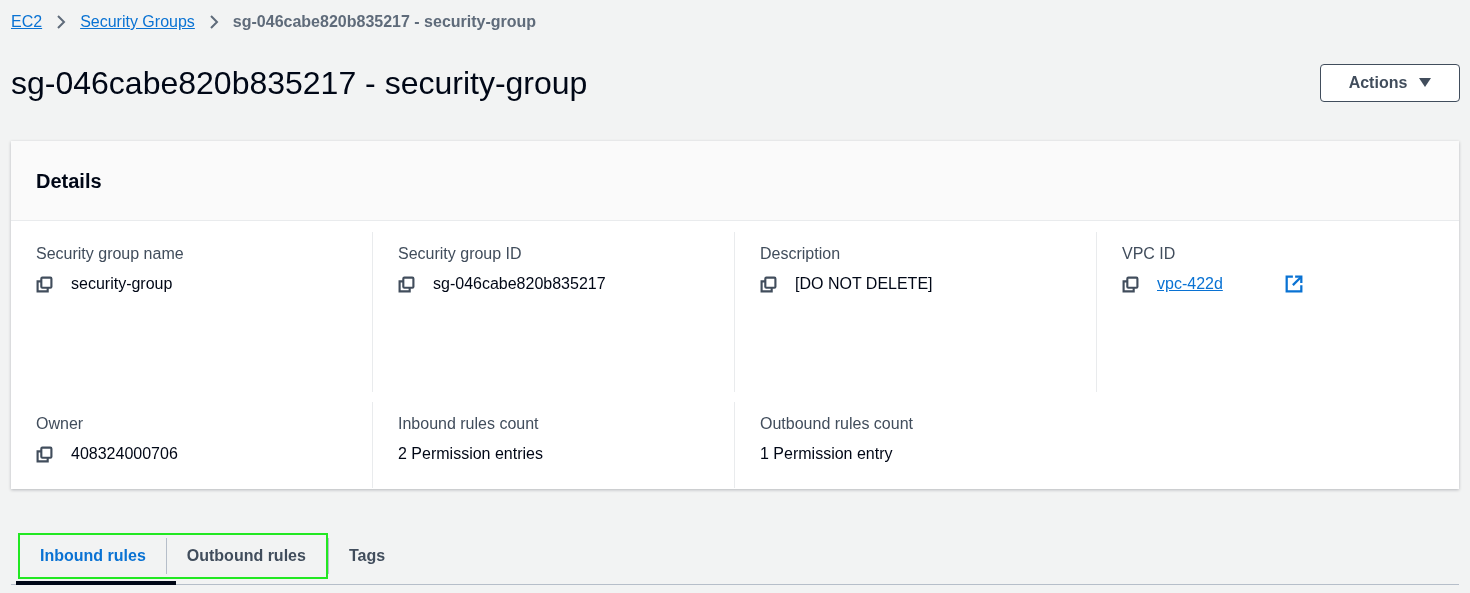 This screenshot has height=593, width=1470. What do you see at coordinates (124, 454) in the screenshot?
I see `field-value: 408324000706` at bounding box center [124, 454].